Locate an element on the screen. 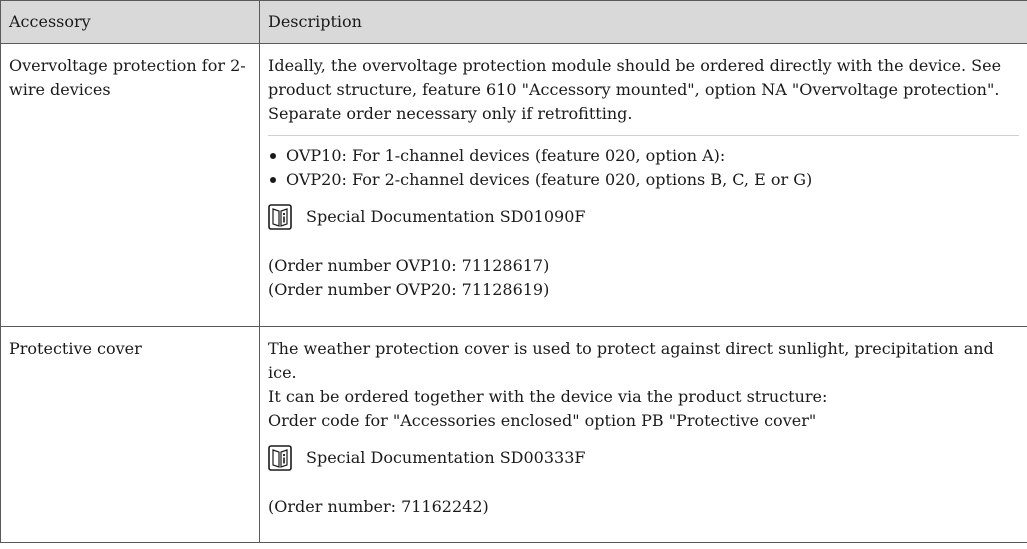  table-header-row: Accessory Description is located at coordinates (513, 22).